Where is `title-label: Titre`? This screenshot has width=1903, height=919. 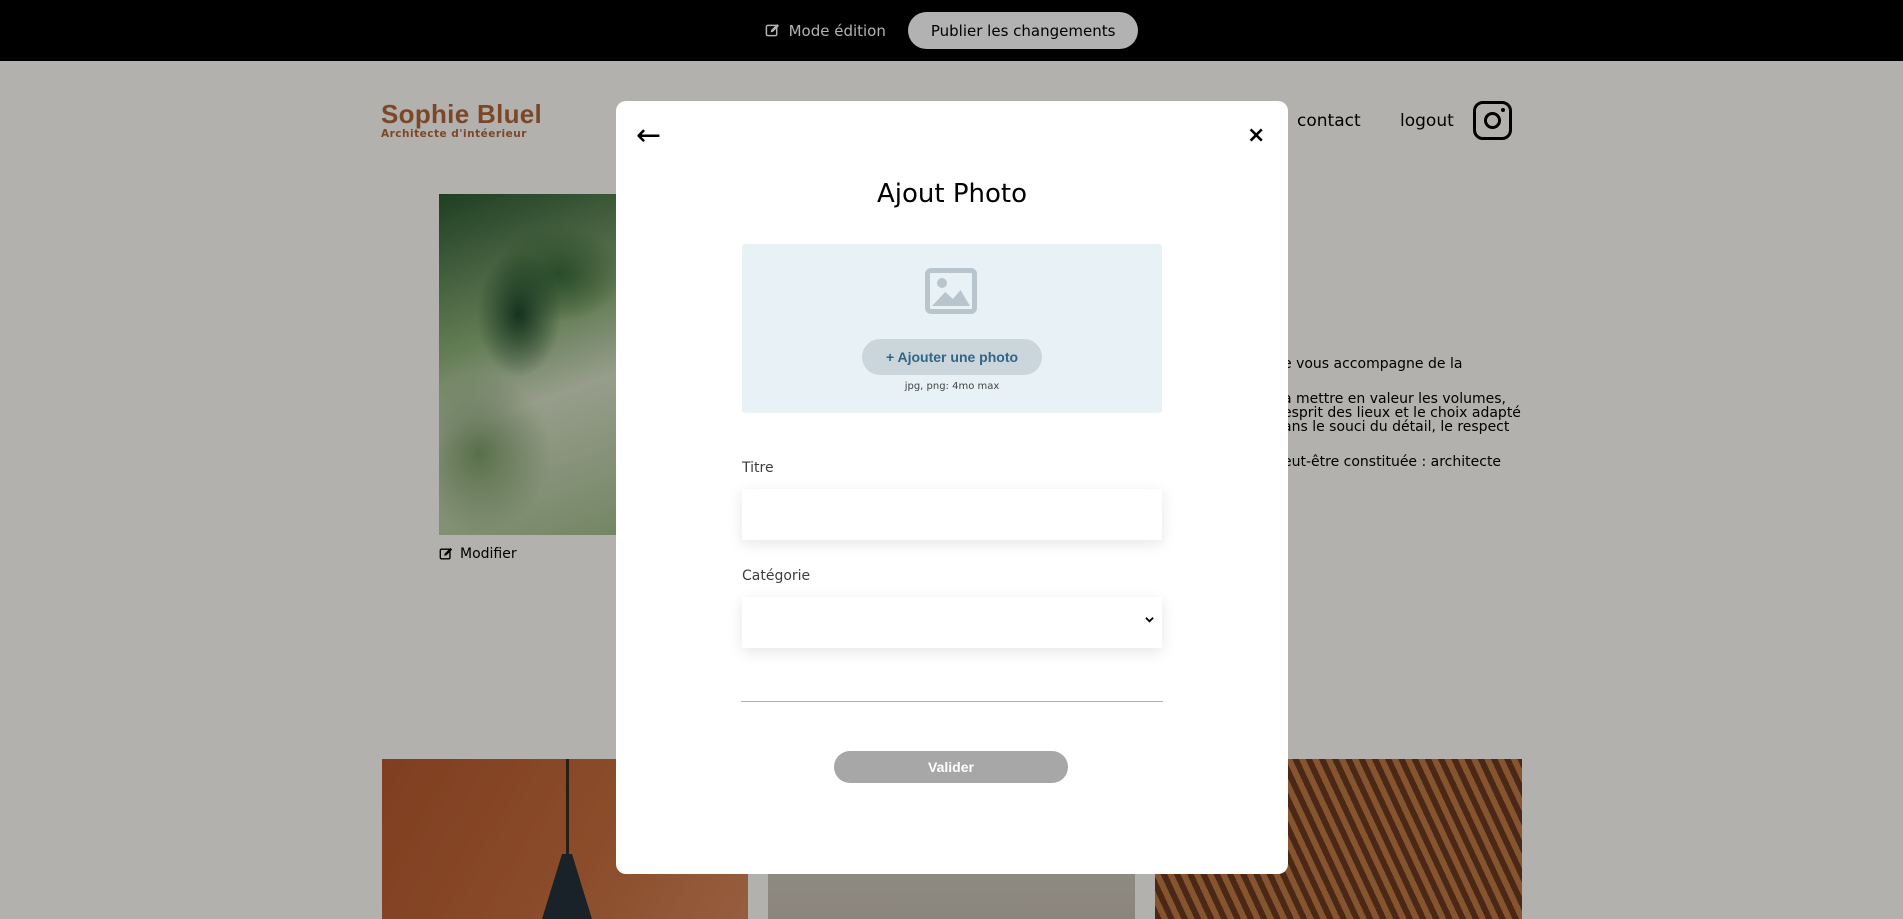
title-label: Titre is located at coordinates (758, 468).